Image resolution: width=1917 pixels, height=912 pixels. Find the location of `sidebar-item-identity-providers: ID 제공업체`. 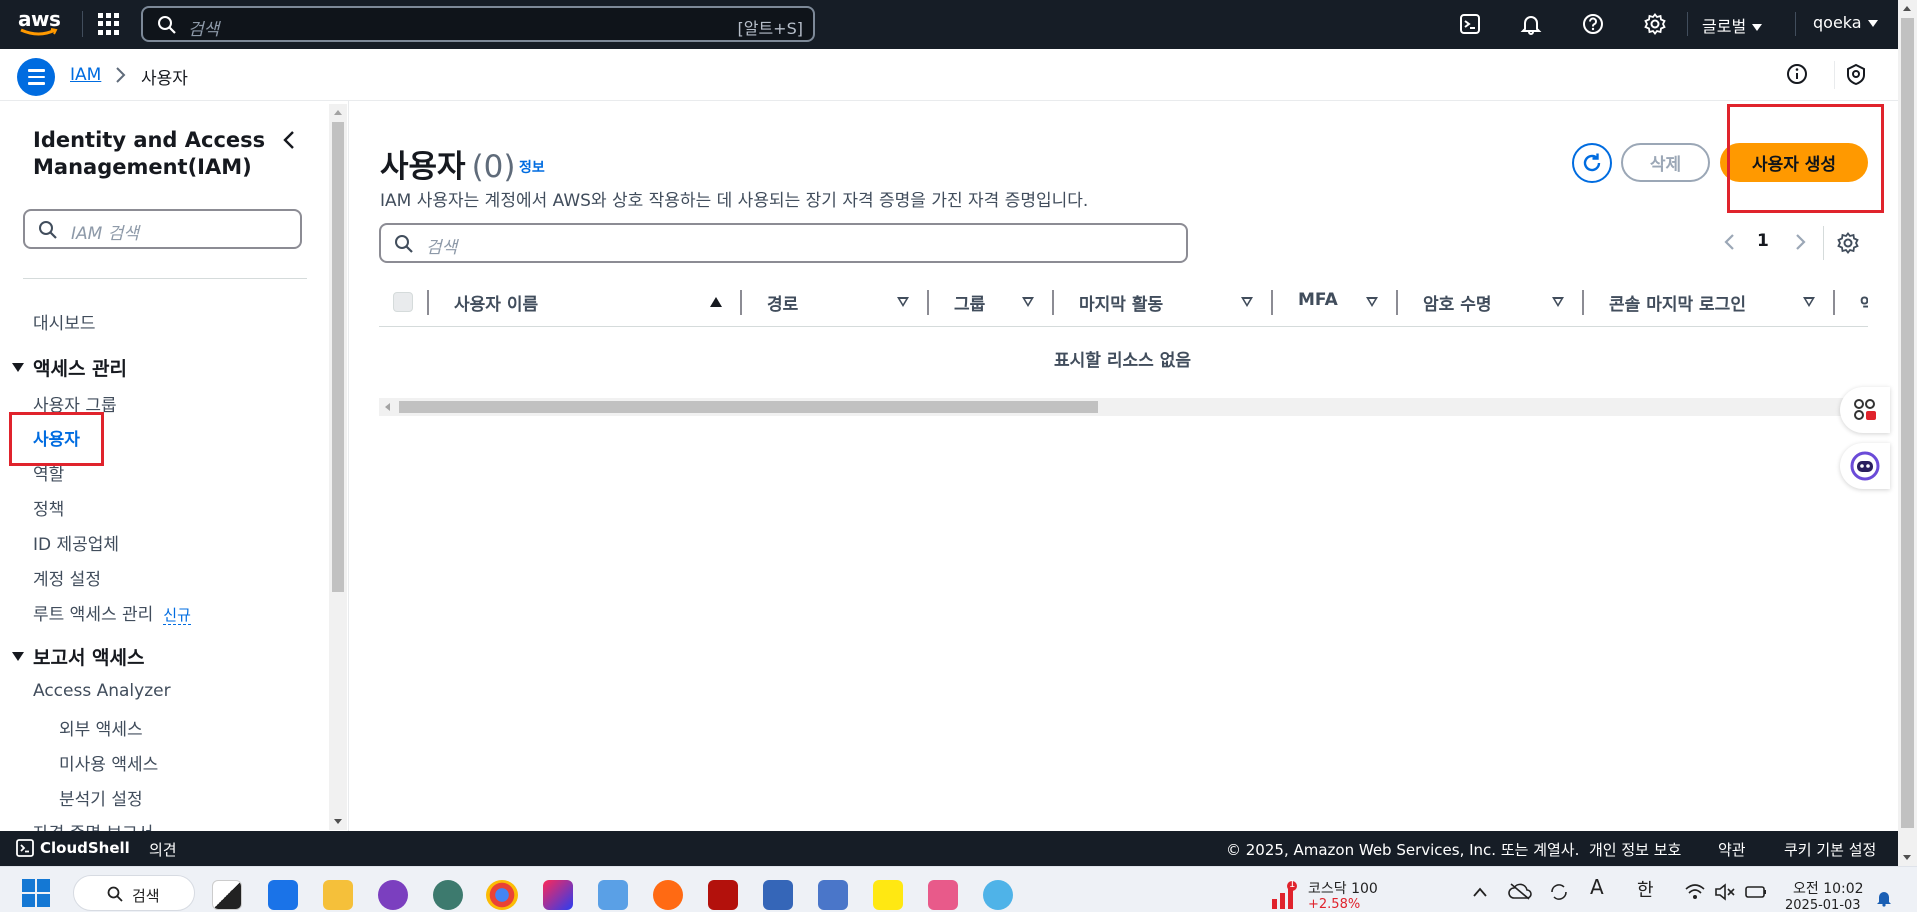

sidebar-item-identity-providers: ID 제공업체 is located at coordinates (76, 542).